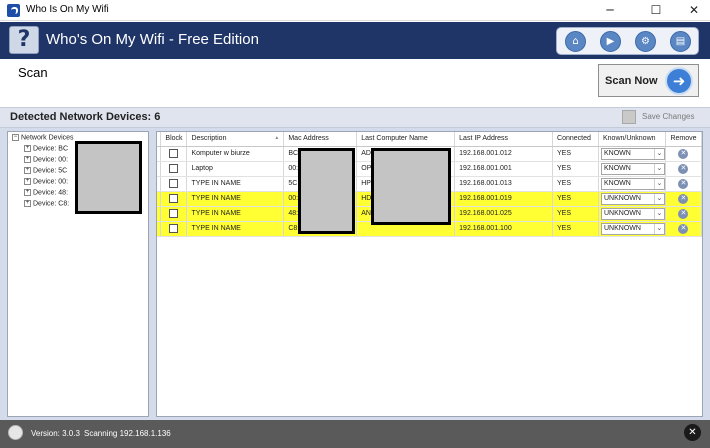  I want to click on ip-cell: 192.168.001.025, so click(504, 214).